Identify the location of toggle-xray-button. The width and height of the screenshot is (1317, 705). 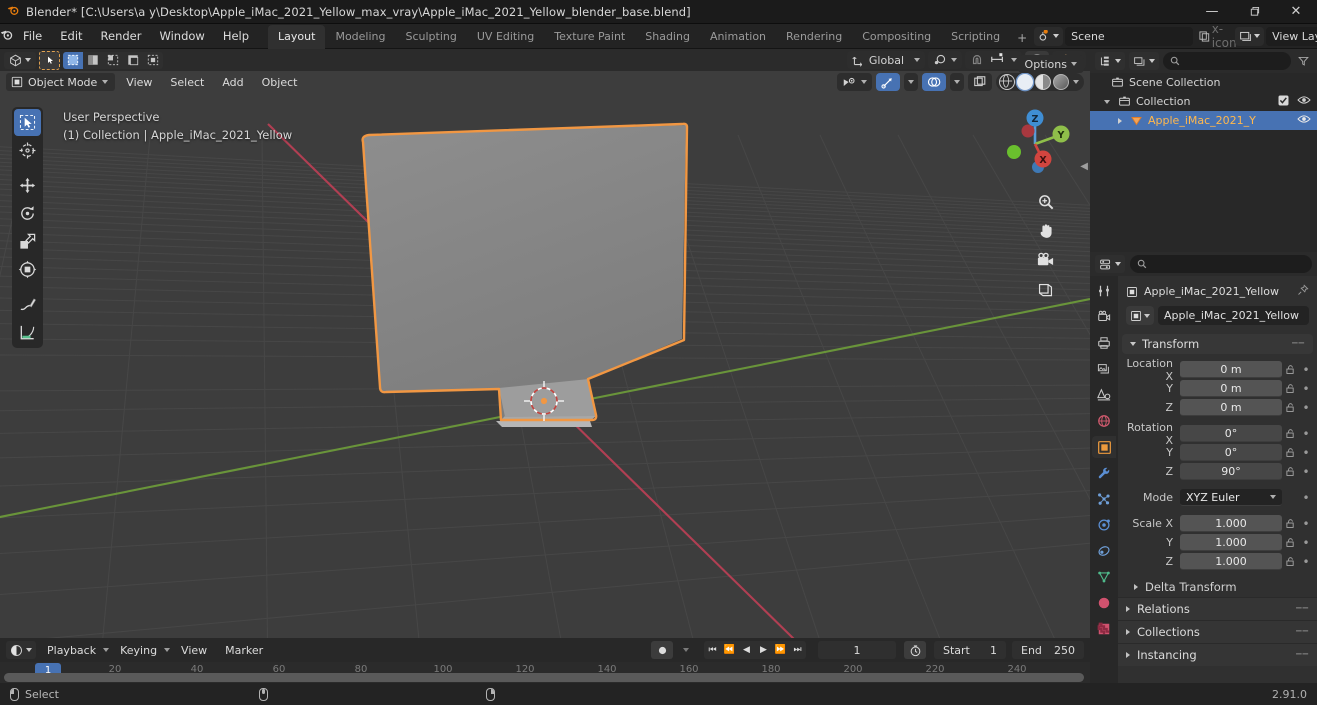
(980, 82).